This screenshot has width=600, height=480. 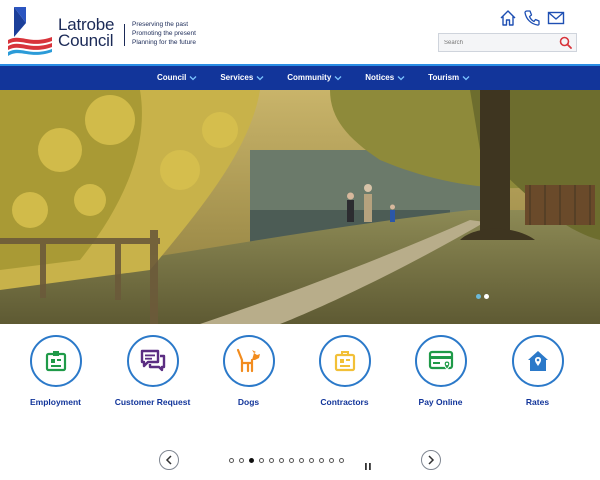 What do you see at coordinates (309, 77) in the screenshot?
I see `nav-item-label: Community` at bounding box center [309, 77].